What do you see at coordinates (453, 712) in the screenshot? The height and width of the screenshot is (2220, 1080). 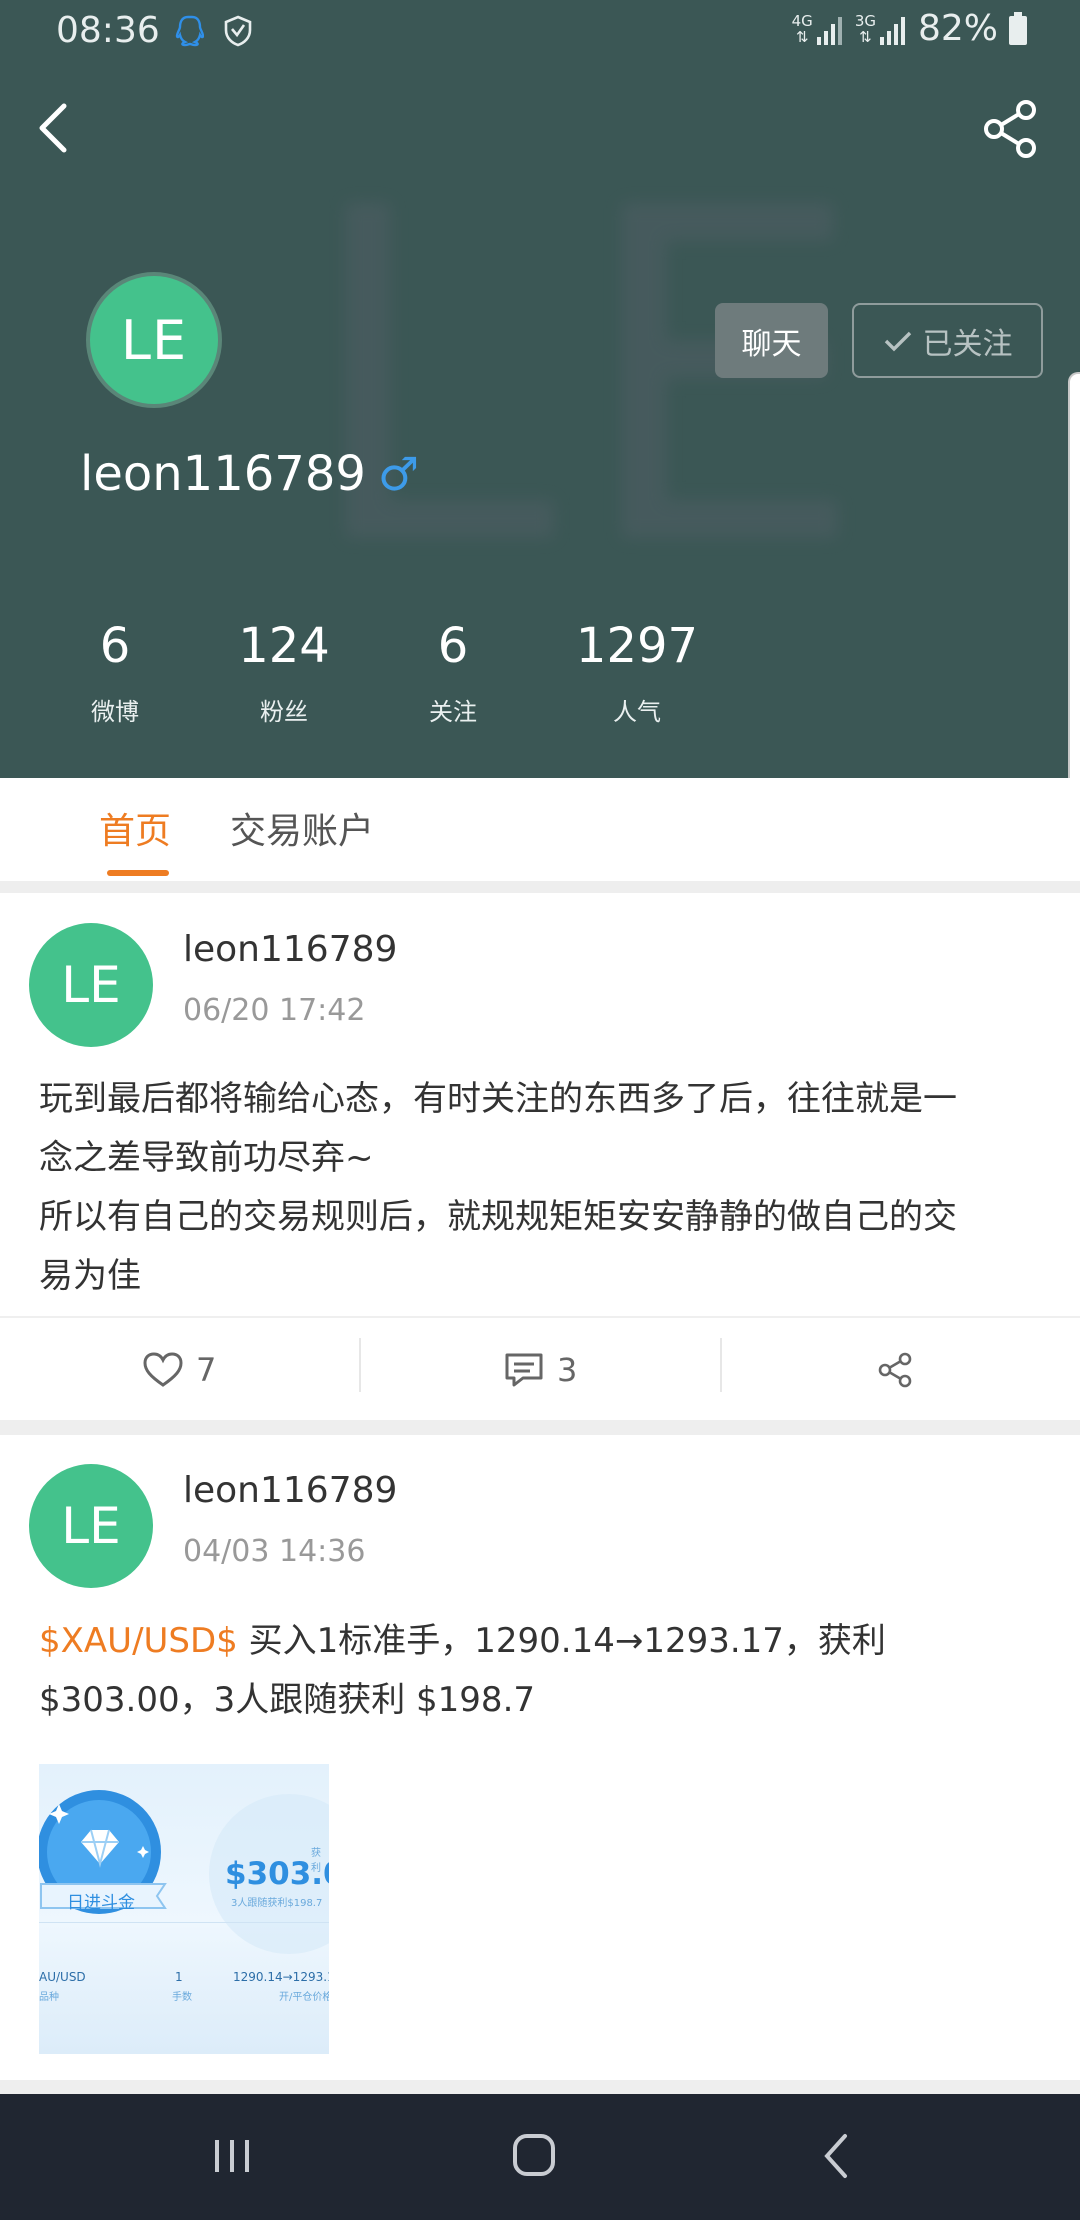 I see `stat-label: 关注` at bounding box center [453, 712].